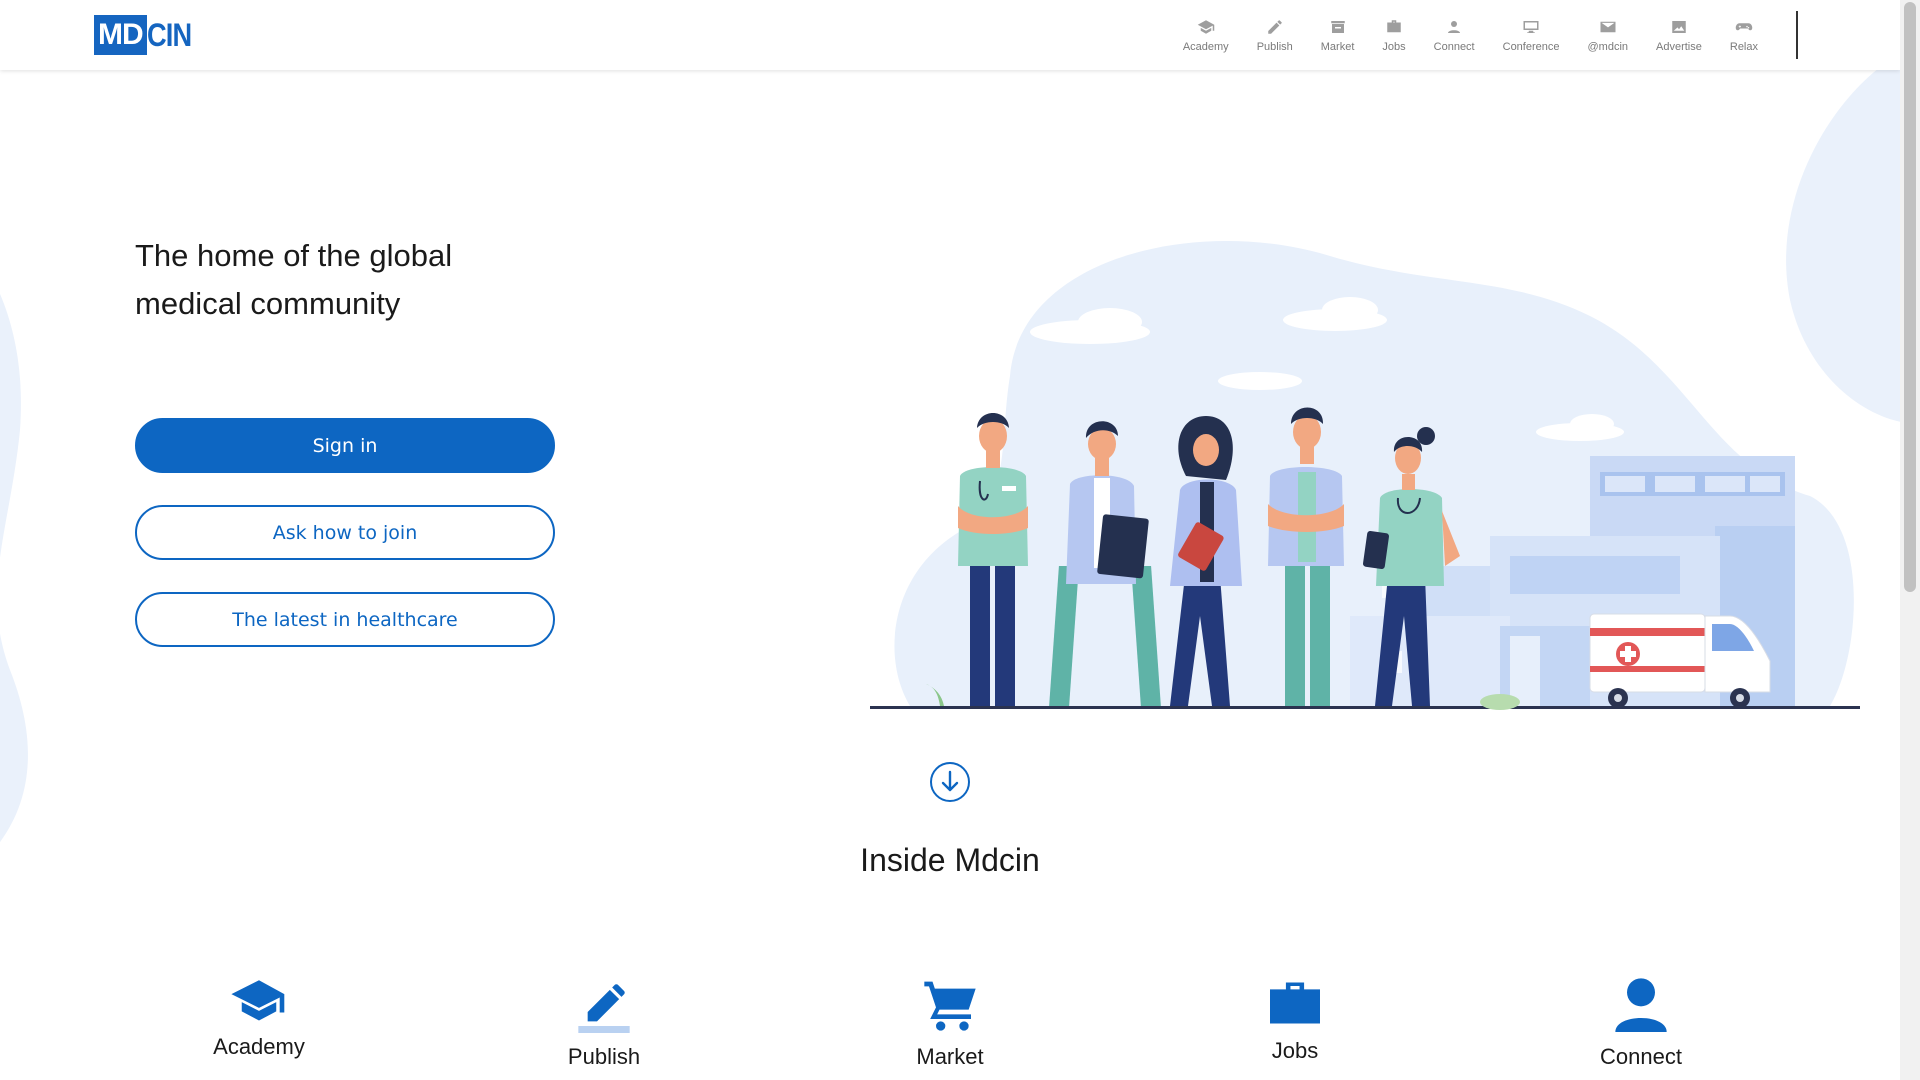 The image size is (1920, 1080). What do you see at coordinates (120, 35) in the screenshot?
I see `logo-md: MD` at bounding box center [120, 35].